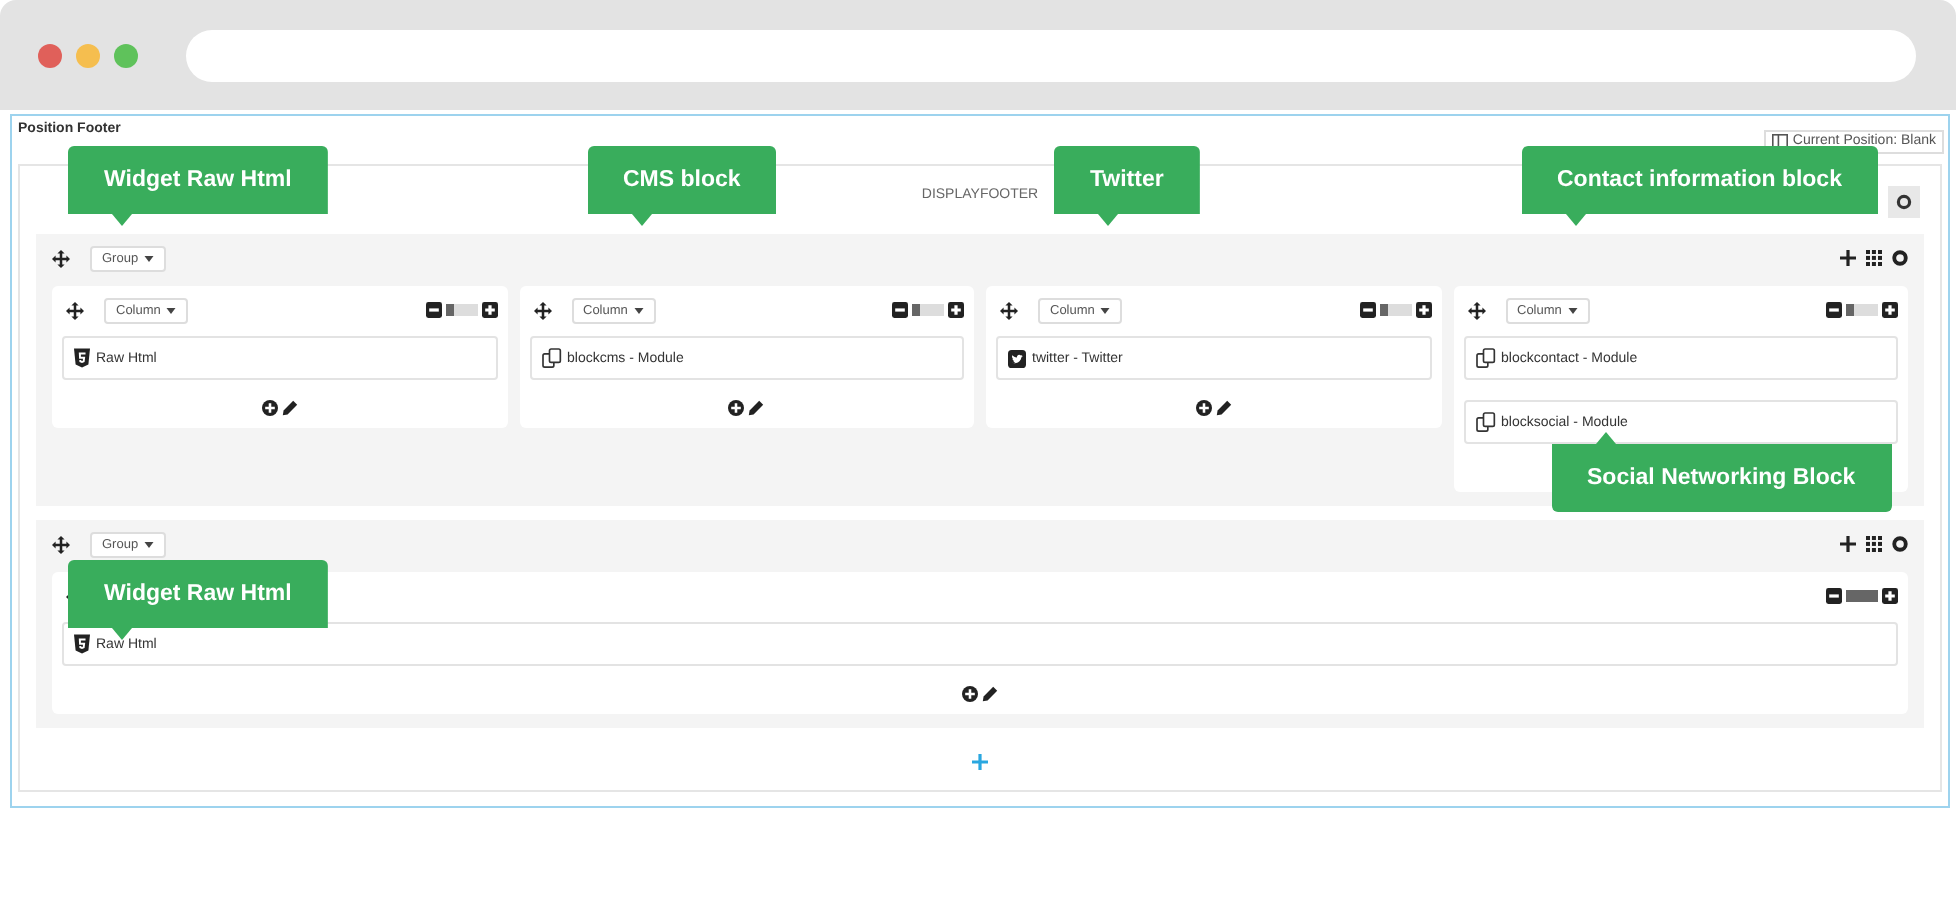 Image resolution: width=1956 pixels, height=900 pixels. What do you see at coordinates (1017, 358) in the screenshot?
I see `twitter-icon` at bounding box center [1017, 358].